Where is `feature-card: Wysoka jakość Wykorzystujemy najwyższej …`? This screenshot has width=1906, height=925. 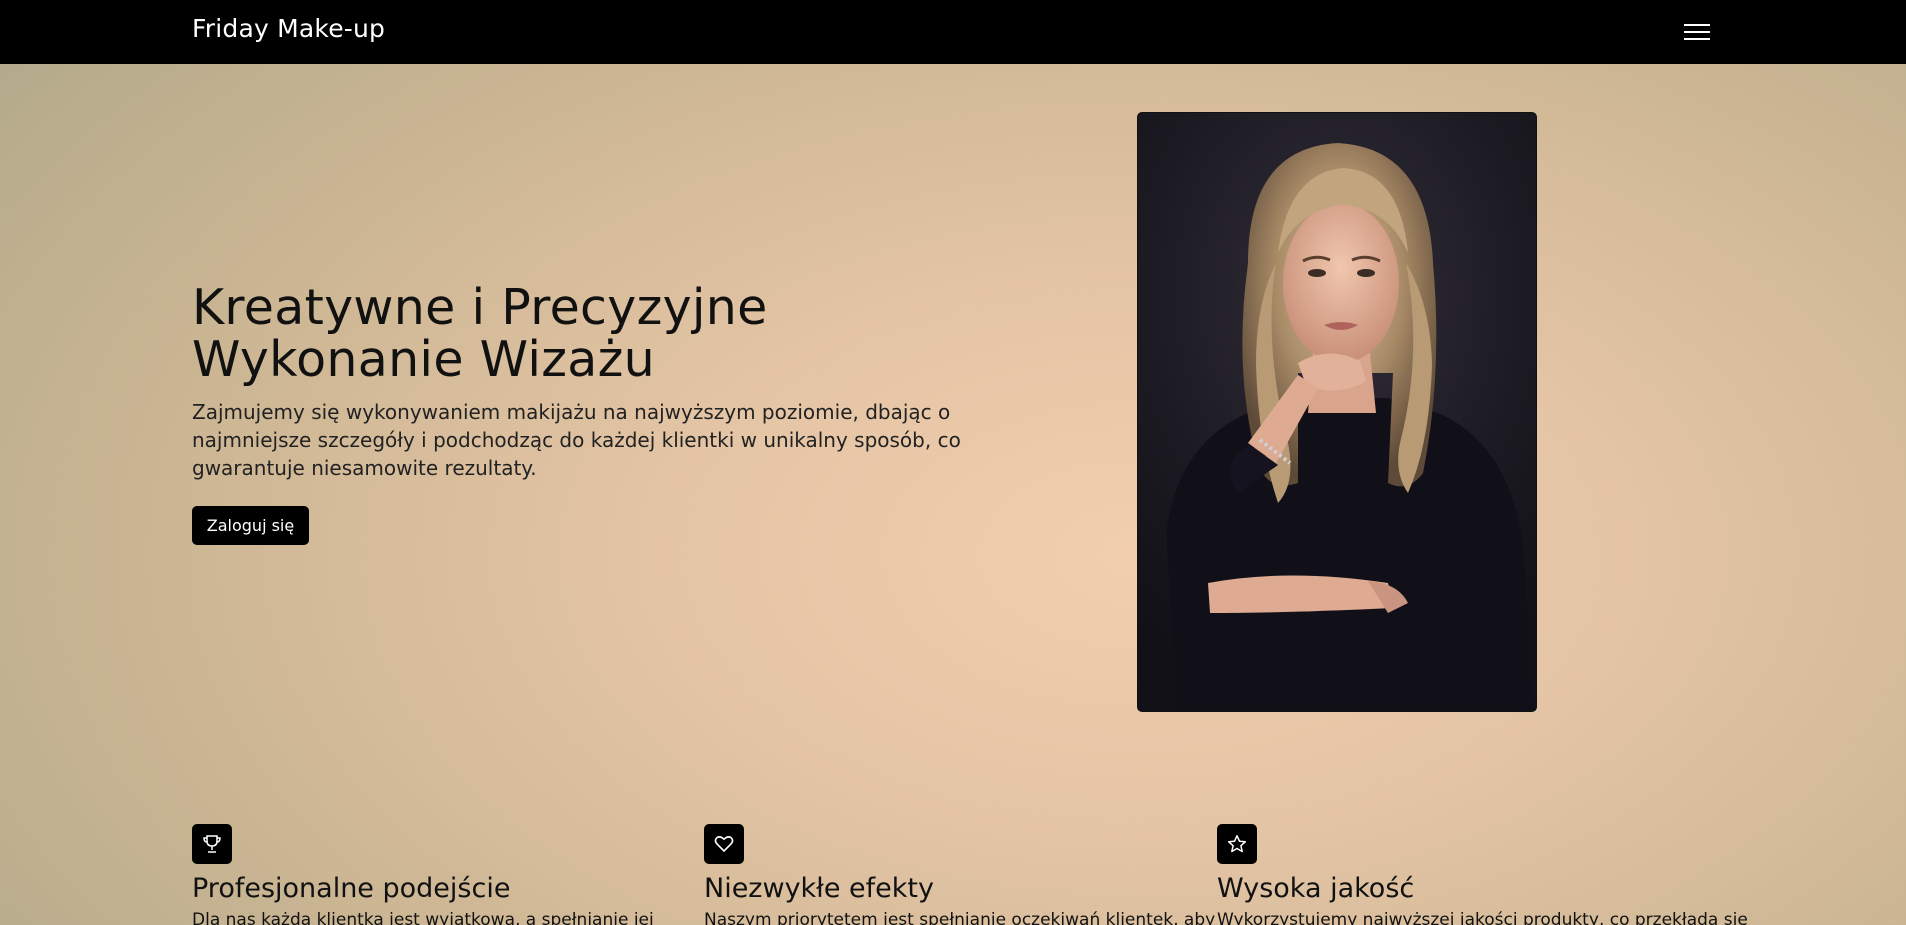
feature-card: Wysoka jakość Wykorzystujemy najwyższej … is located at coordinates (1482, 874).